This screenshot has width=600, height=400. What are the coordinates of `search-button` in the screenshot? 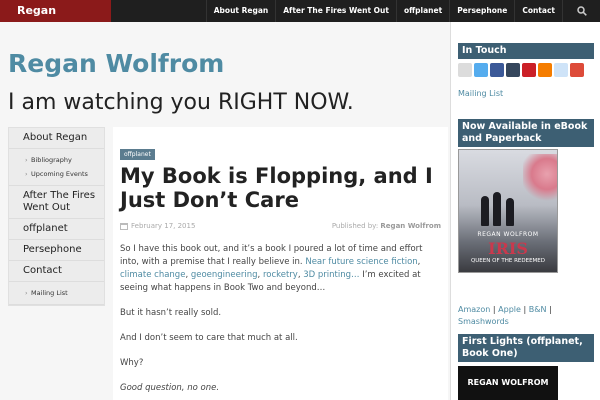 It's located at (581, 11).